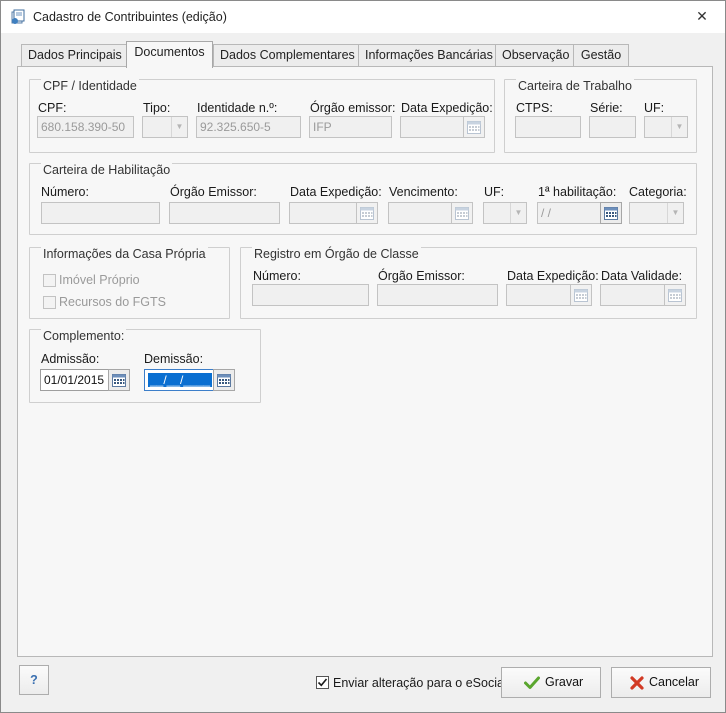  I want to click on cancelar-button: Cancelar, so click(661, 682).